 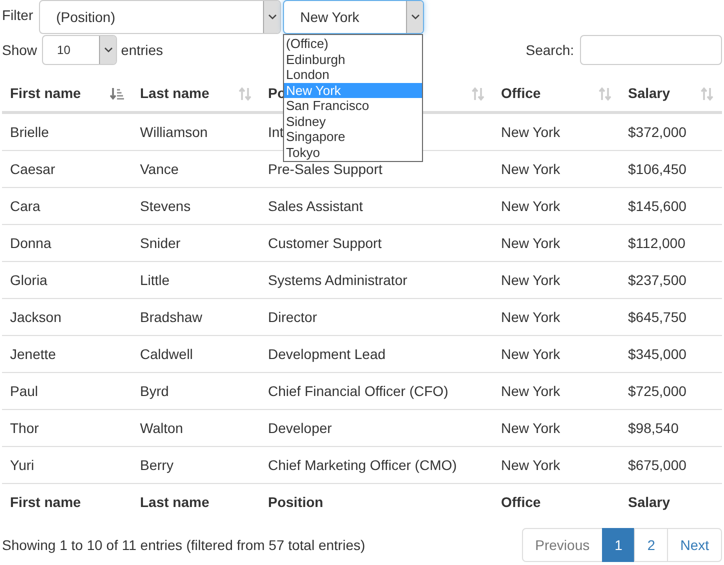 What do you see at coordinates (671, 93) in the screenshot?
I see `column-header: Salary` at bounding box center [671, 93].